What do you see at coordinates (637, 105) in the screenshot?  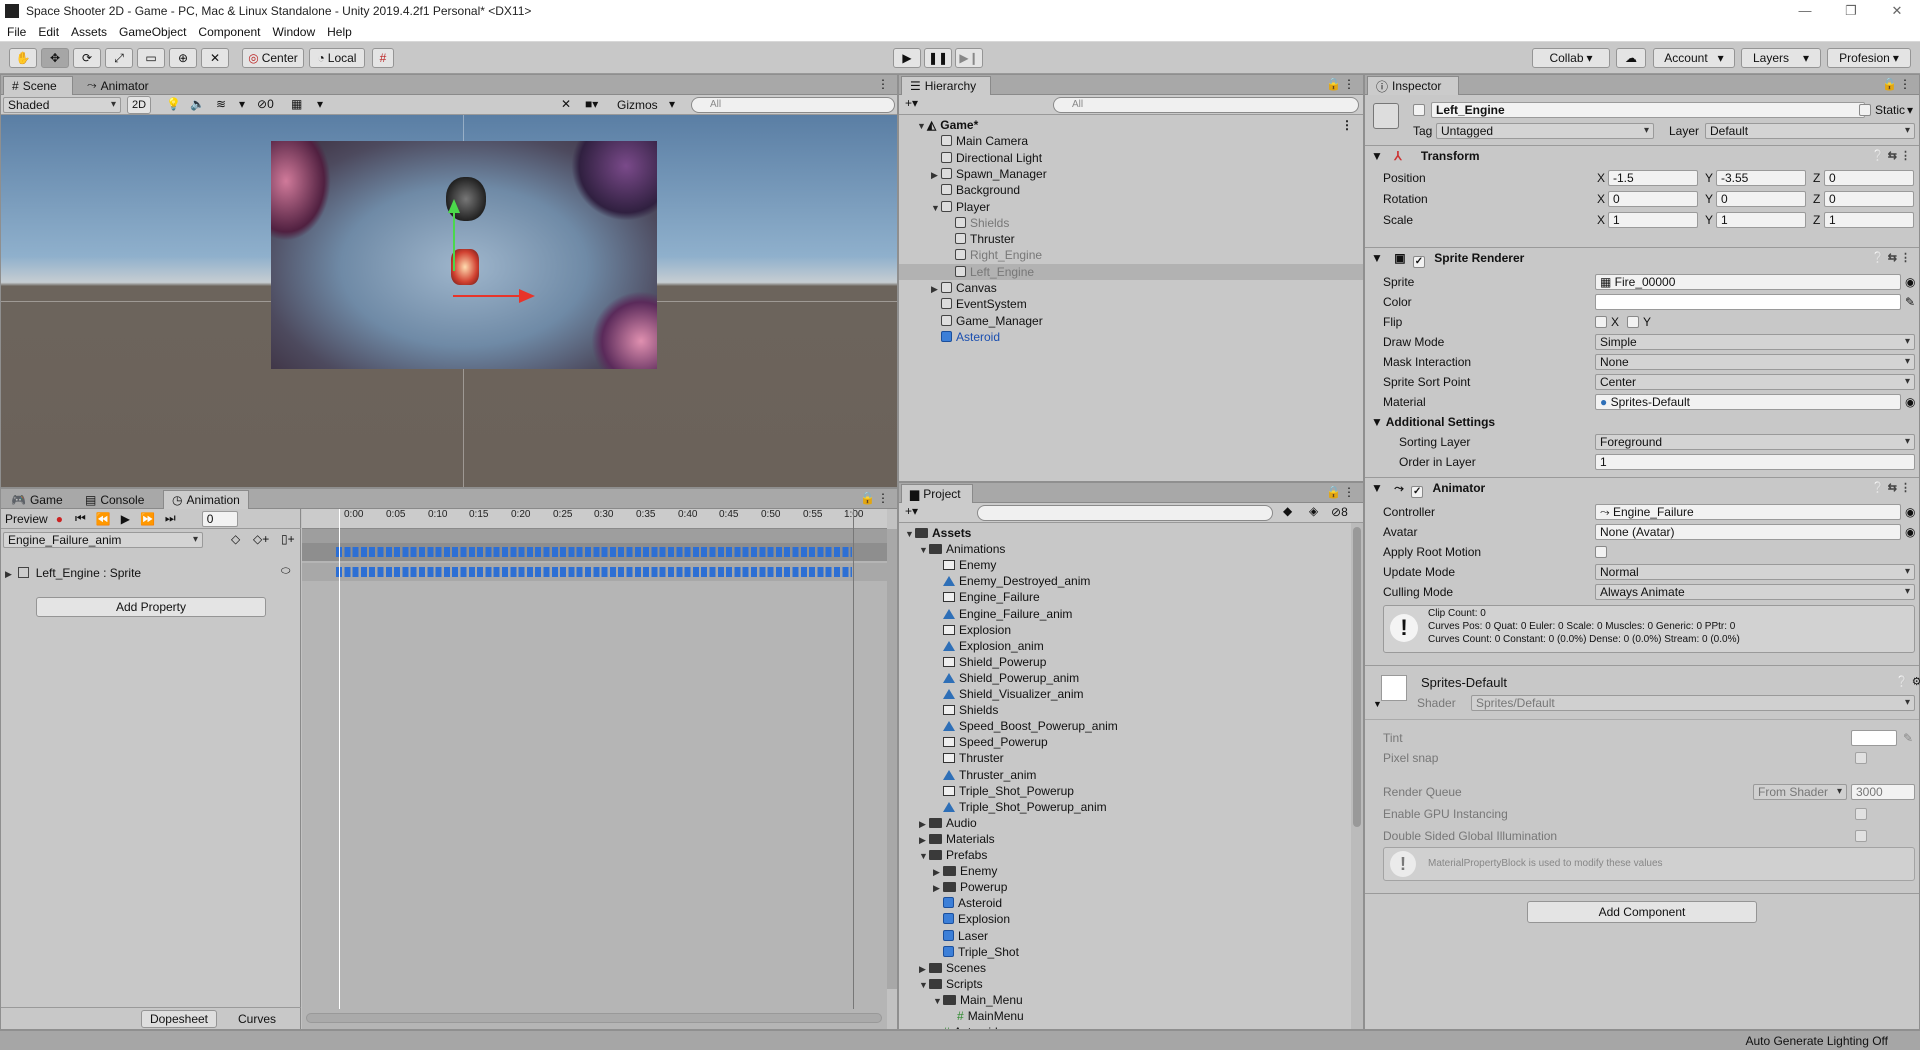 I see `gizmos-button: Gizmos` at bounding box center [637, 105].